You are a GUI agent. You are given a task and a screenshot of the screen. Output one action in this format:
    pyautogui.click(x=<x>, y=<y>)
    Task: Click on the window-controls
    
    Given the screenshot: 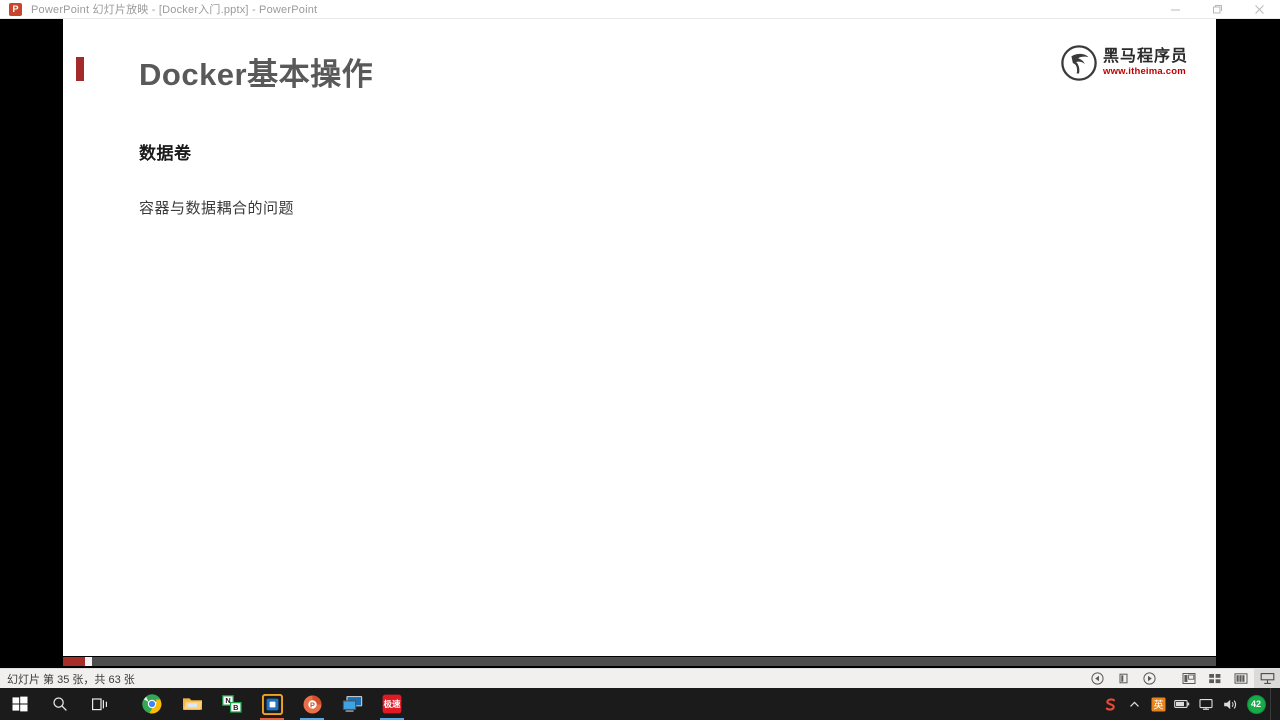 What is the action you would take?
    pyautogui.click(x=1217, y=9)
    